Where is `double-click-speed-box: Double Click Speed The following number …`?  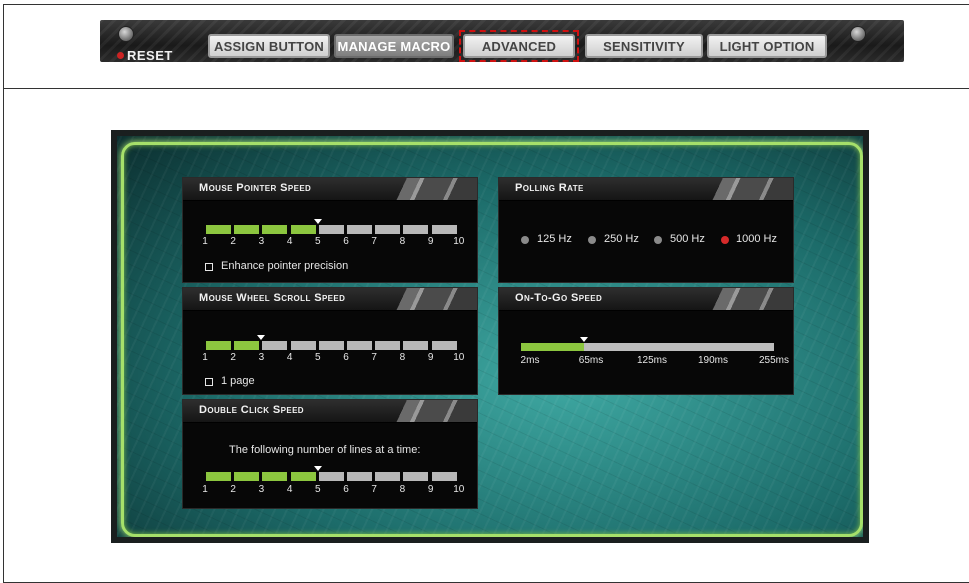 double-click-speed-box: Double Click Speed The following number … is located at coordinates (330, 454).